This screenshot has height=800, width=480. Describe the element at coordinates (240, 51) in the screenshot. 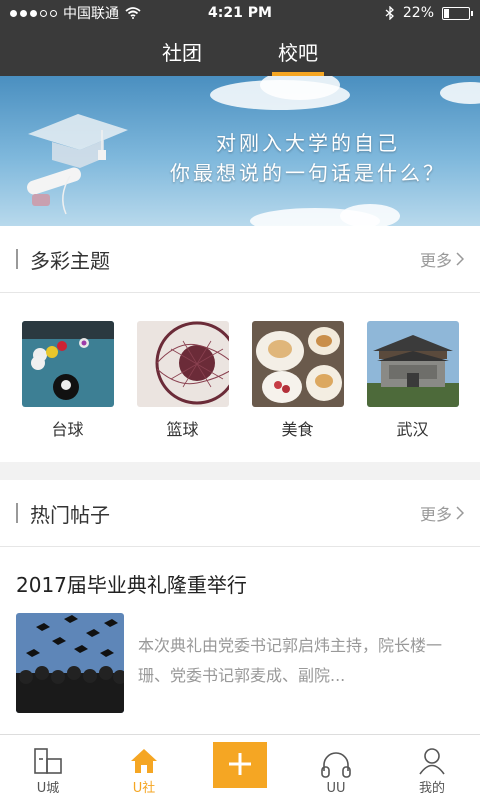

I see `header-tabs: 社团 校吧` at that location.